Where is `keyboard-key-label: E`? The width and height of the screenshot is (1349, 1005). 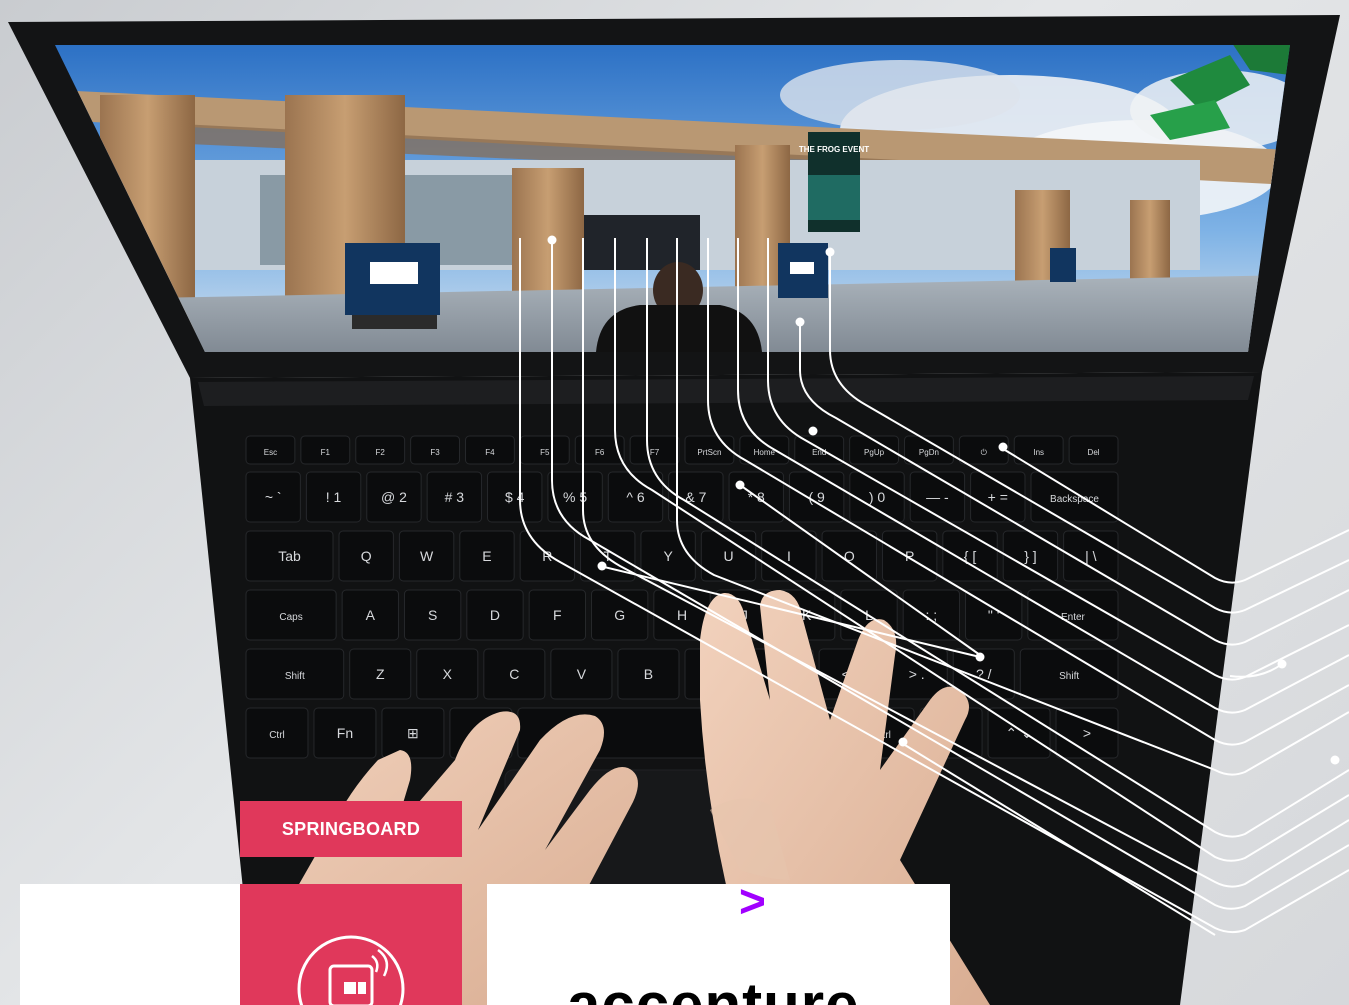 keyboard-key-label: E is located at coordinates (486, 556).